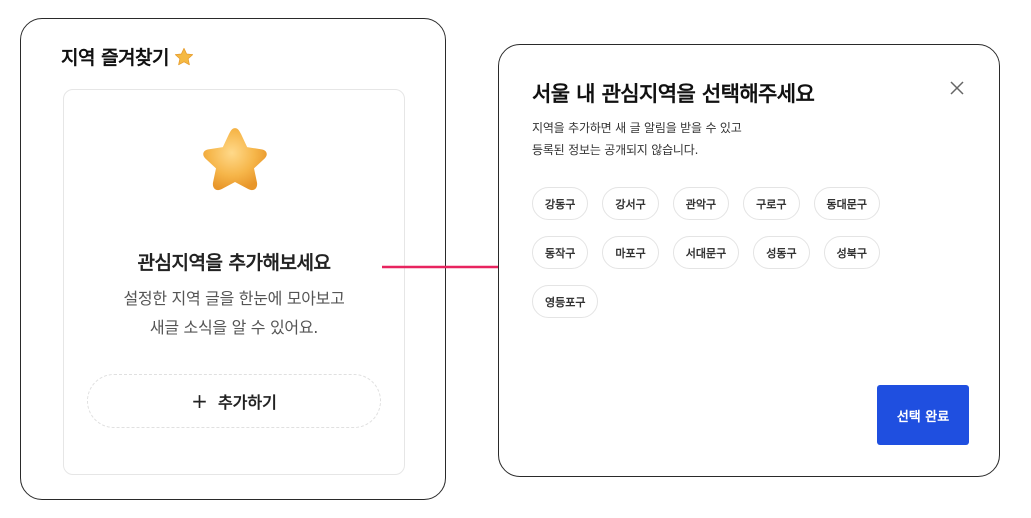 Image resolution: width=1031 pixels, height=518 pixels. Describe the element at coordinates (235, 159) in the screenshot. I see `star-icon` at that location.